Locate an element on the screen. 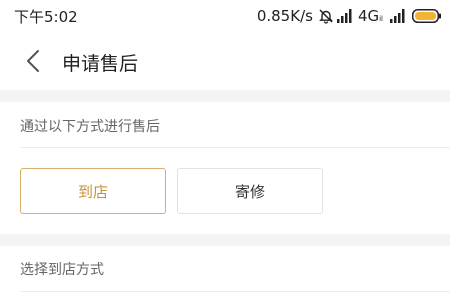 Image resolution: width=450 pixels, height=300 pixels. status-time: 下午5:02 is located at coordinates (46, 17).